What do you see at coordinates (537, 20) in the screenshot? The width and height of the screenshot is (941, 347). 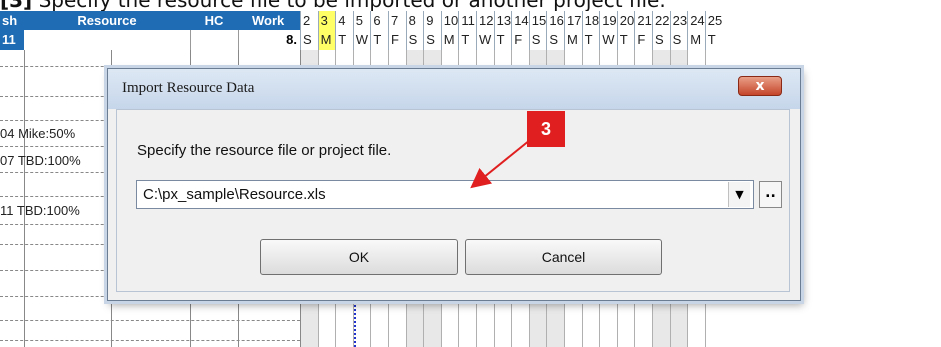 I see `day-number-cell: 15` at bounding box center [537, 20].